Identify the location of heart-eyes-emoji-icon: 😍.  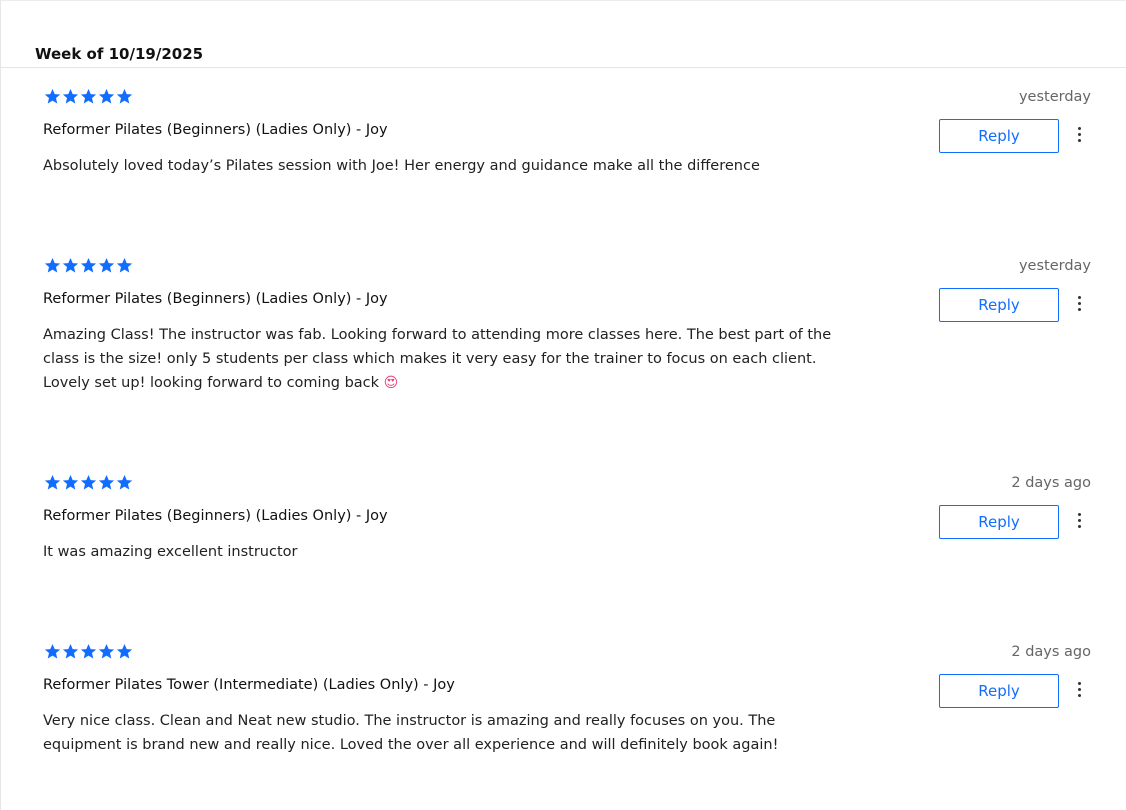
(391, 383).